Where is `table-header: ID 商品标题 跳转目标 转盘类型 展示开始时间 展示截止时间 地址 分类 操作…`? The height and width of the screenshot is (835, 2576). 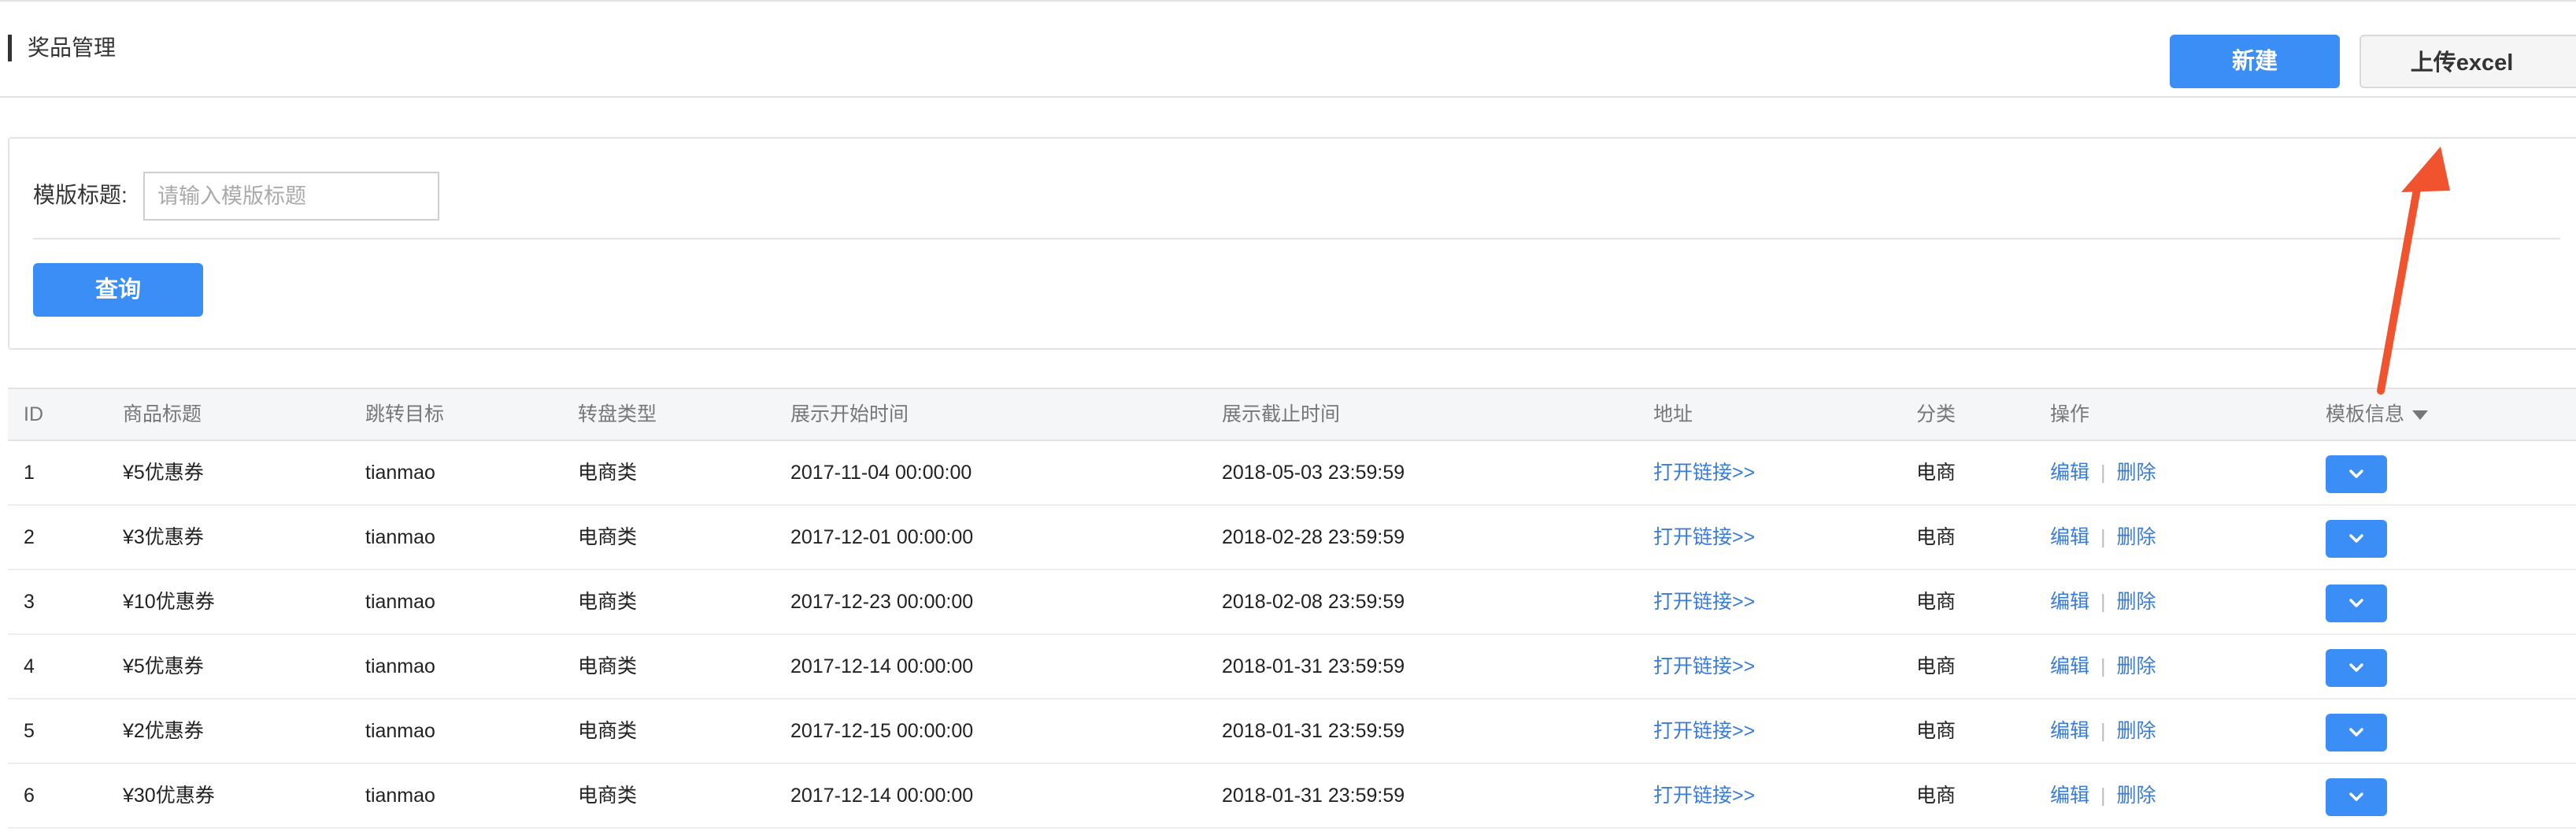 table-header: ID 商品标题 跳转目标 转盘类型 展示开始时间 展示截止时间 地址 分类 操作… is located at coordinates (1292, 414).